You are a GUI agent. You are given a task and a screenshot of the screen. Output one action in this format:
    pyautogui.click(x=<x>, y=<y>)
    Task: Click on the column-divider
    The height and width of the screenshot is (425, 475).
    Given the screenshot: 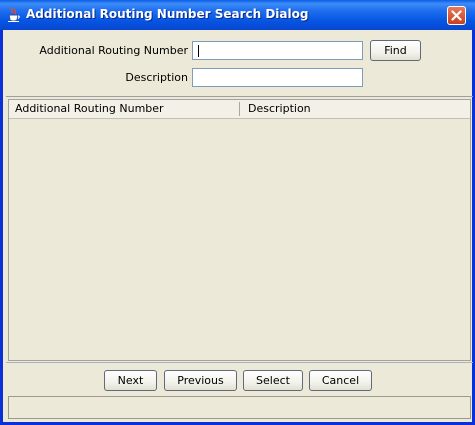 What is the action you would take?
    pyautogui.click(x=239, y=109)
    